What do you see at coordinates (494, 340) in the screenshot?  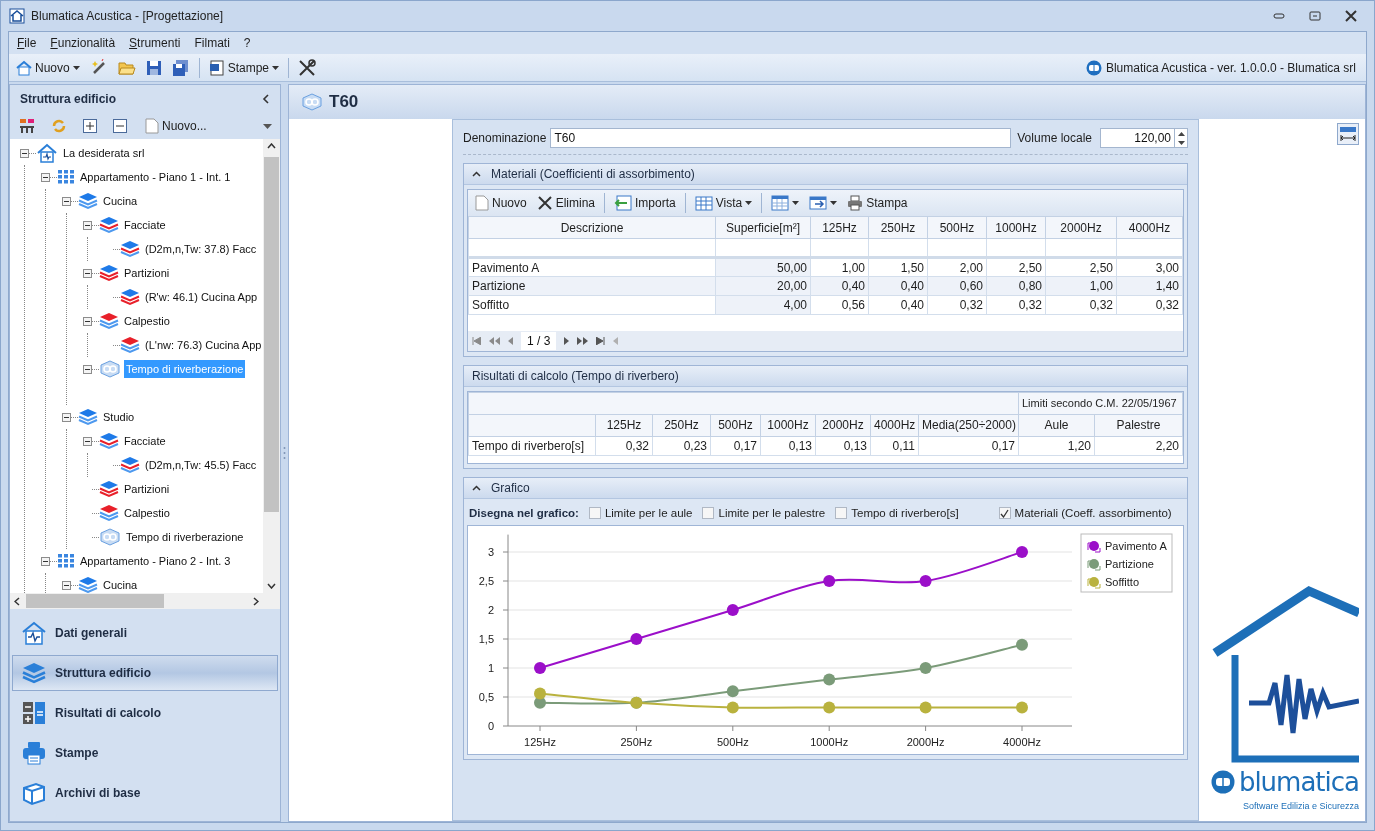 I see `previous-pages-icon` at bounding box center [494, 340].